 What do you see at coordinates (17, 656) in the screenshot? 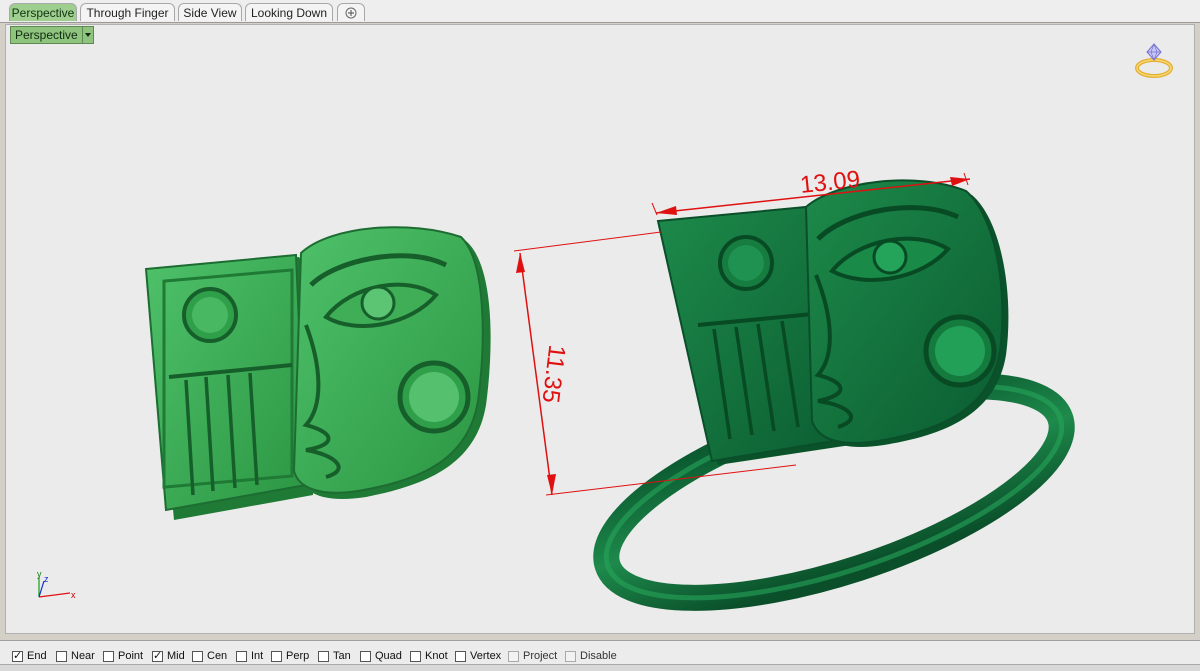
I see `osnap-end-checkbox` at bounding box center [17, 656].